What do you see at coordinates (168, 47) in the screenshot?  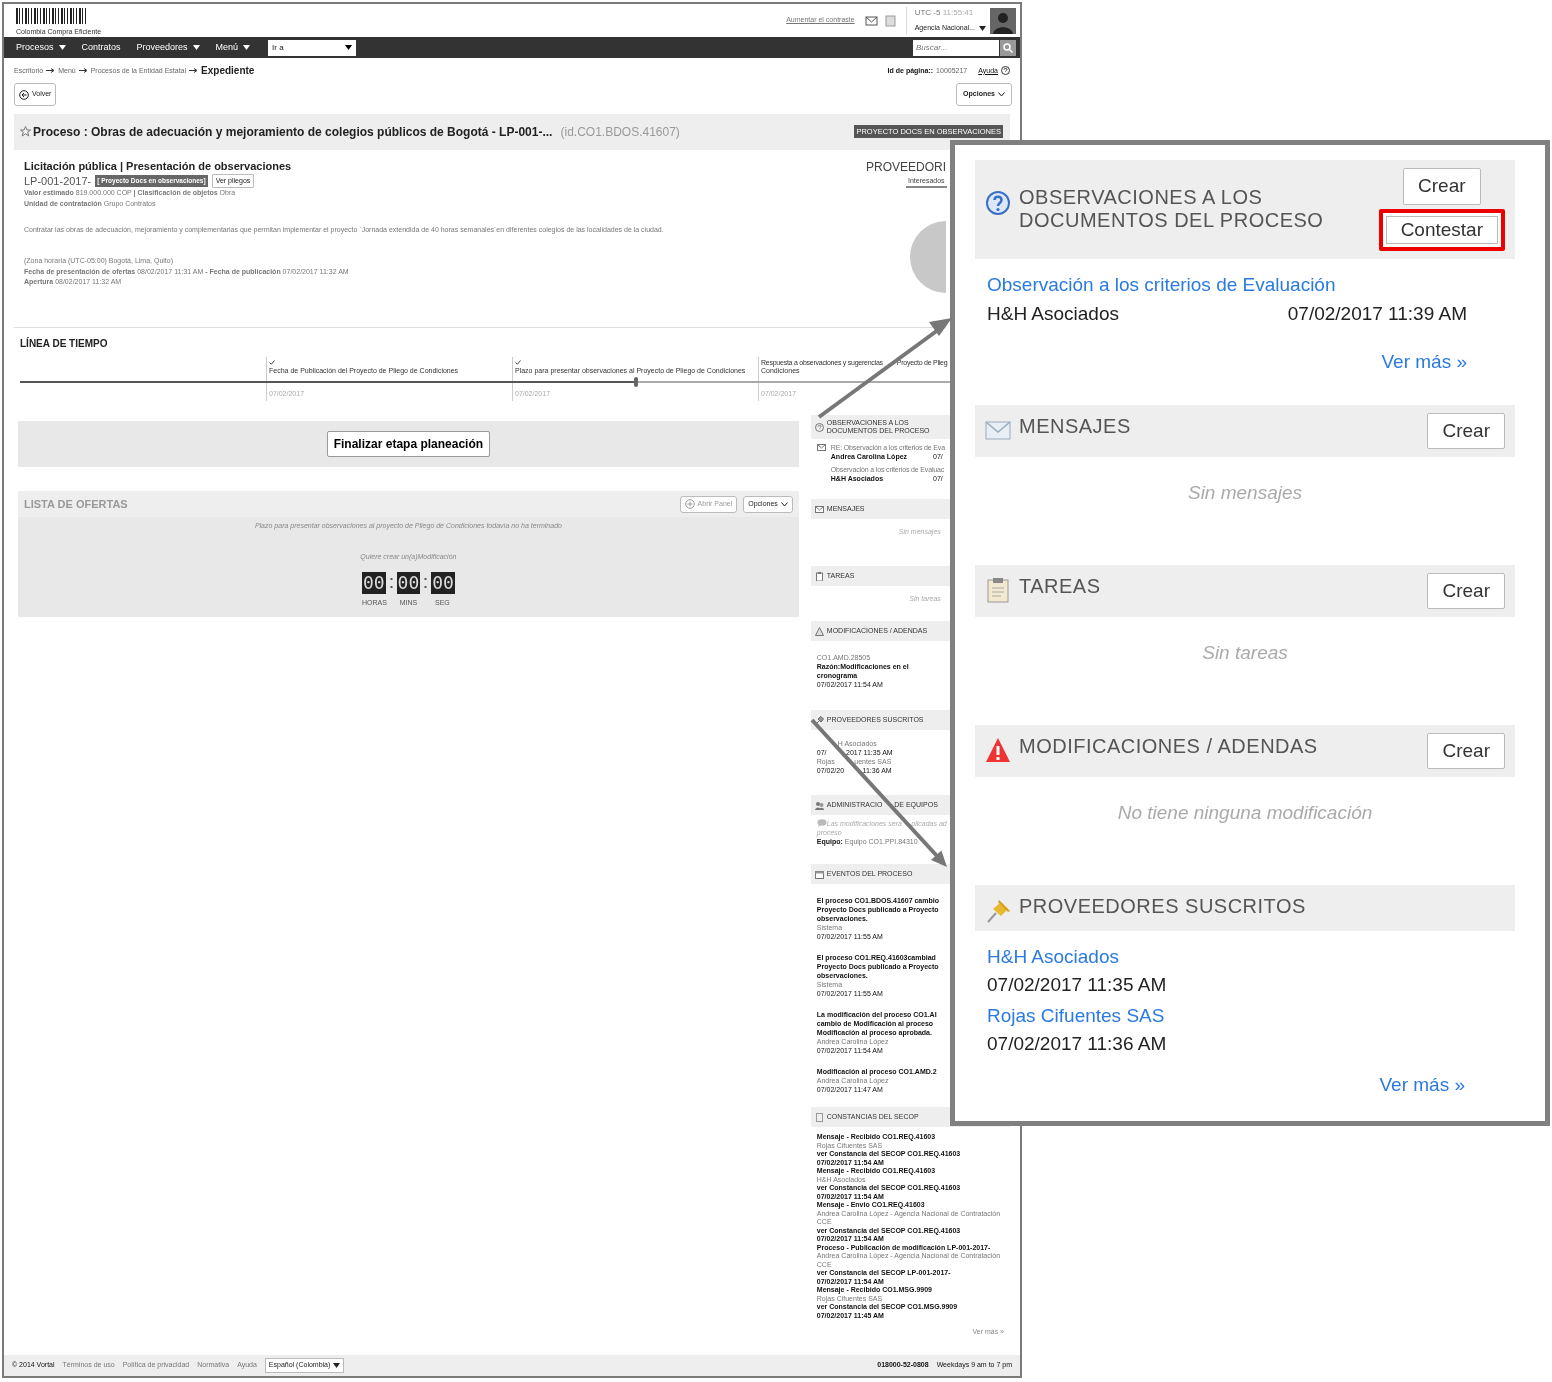 I see `nav-menu-item: Proveedores` at bounding box center [168, 47].